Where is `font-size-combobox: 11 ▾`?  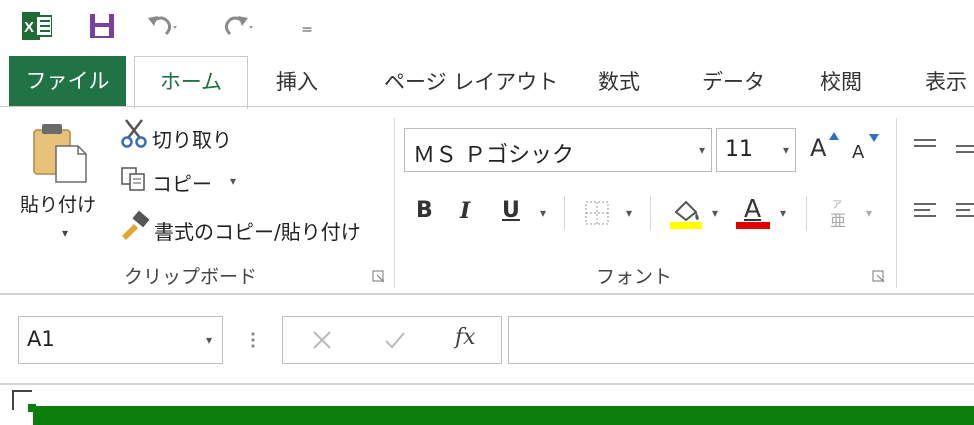
font-size-combobox: 11 ▾ is located at coordinates (756, 150).